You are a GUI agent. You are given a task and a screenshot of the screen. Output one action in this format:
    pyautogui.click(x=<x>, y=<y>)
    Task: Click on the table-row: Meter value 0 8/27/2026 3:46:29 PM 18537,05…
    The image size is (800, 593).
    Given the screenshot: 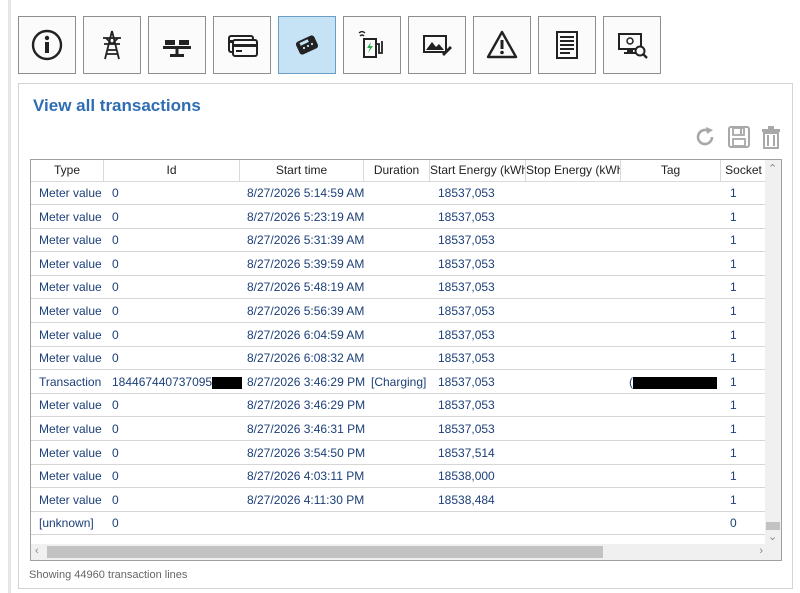 What is the action you would take?
    pyautogui.click(x=399, y=406)
    